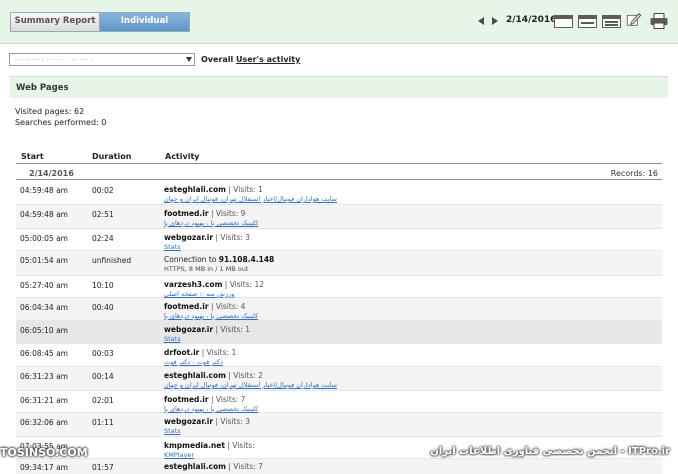 The height and width of the screenshot is (474, 678). What do you see at coordinates (339, 173) in the screenshot?
I see `date-group-row: 2/14/2016 Records: 16` at bounding box center [339, 173].